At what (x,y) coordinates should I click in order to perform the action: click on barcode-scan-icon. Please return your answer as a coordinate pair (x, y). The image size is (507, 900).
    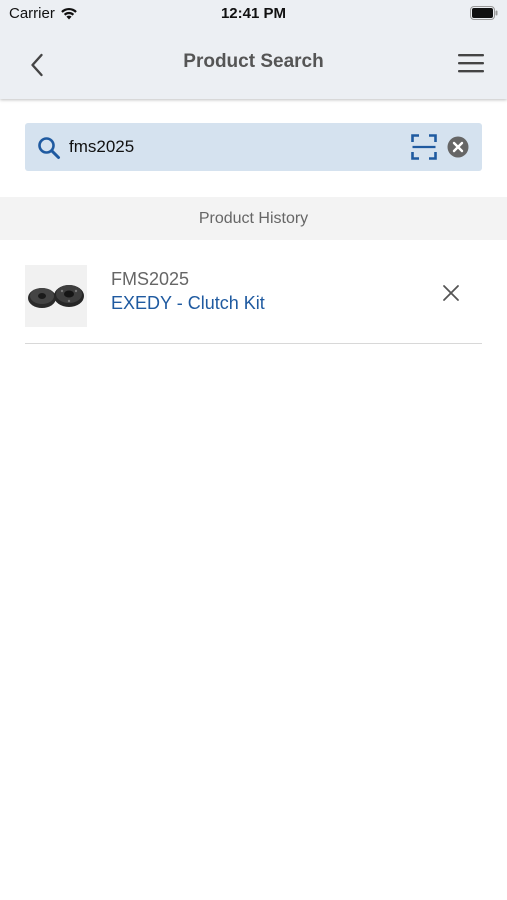
    Looking at the image, I should click on (424, 147).